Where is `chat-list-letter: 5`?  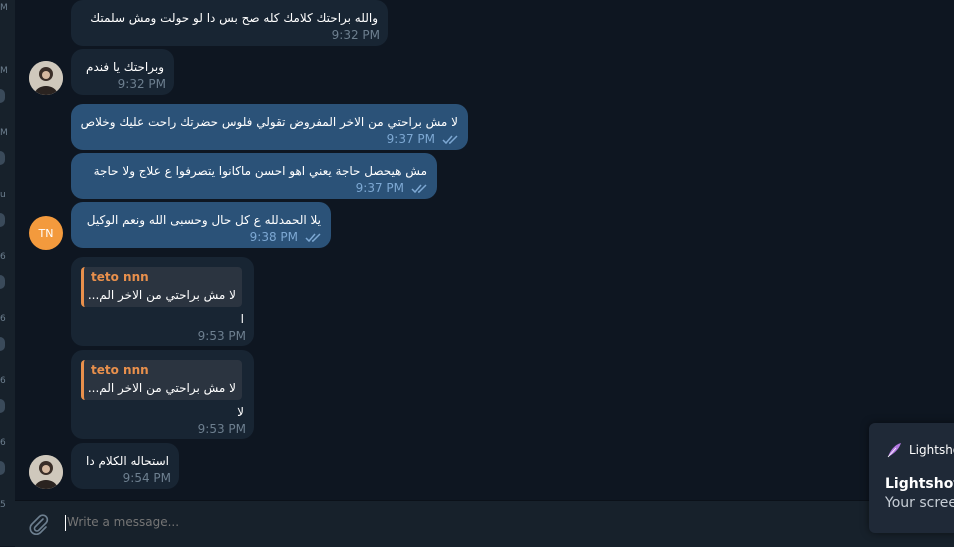
chat-list-letter: 5 is located at coordinates (3, 505).